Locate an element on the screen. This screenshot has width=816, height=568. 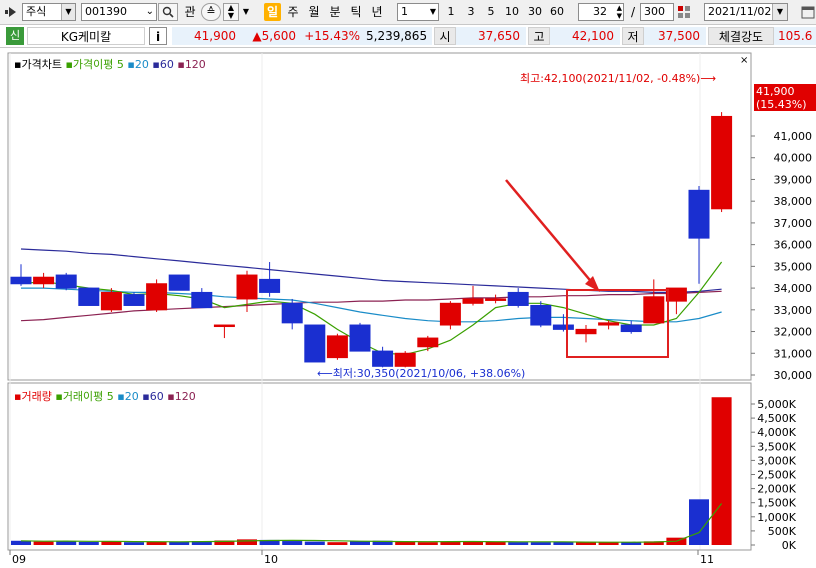
toggle-icon: ≙ is located at coordinates (211, 12).